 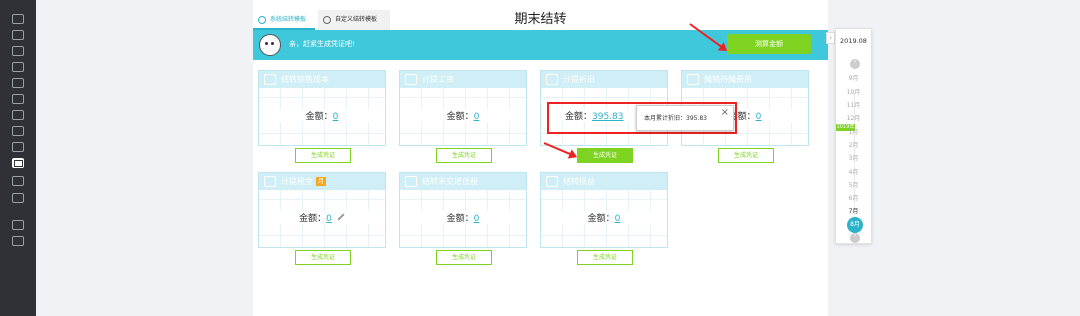 I want to click on card-header: 摊销待摊费用, so click(x=745, y=79).